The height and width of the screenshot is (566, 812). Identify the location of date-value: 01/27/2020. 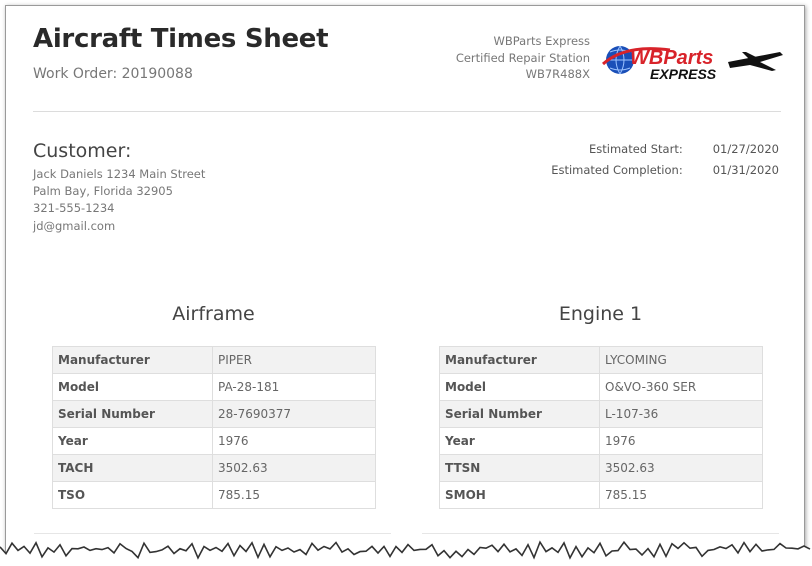
(745, 149).